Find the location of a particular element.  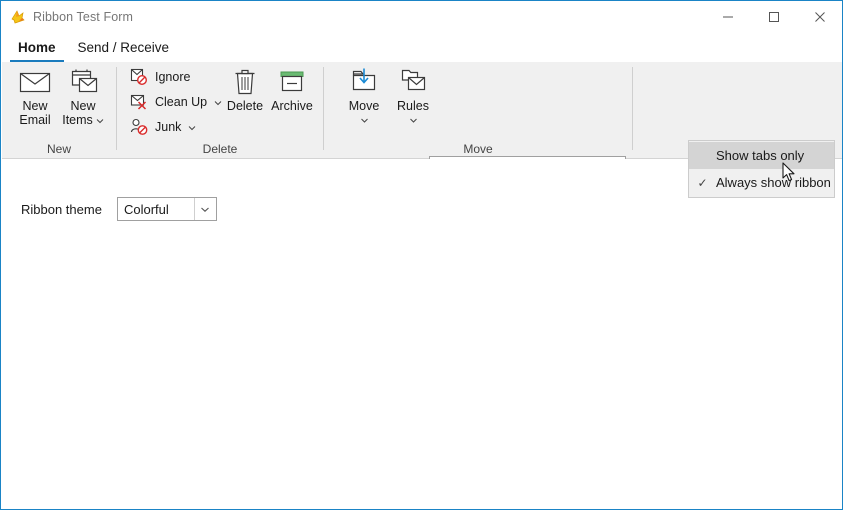

junk-button: Junk is located at coordinates (163, 127).